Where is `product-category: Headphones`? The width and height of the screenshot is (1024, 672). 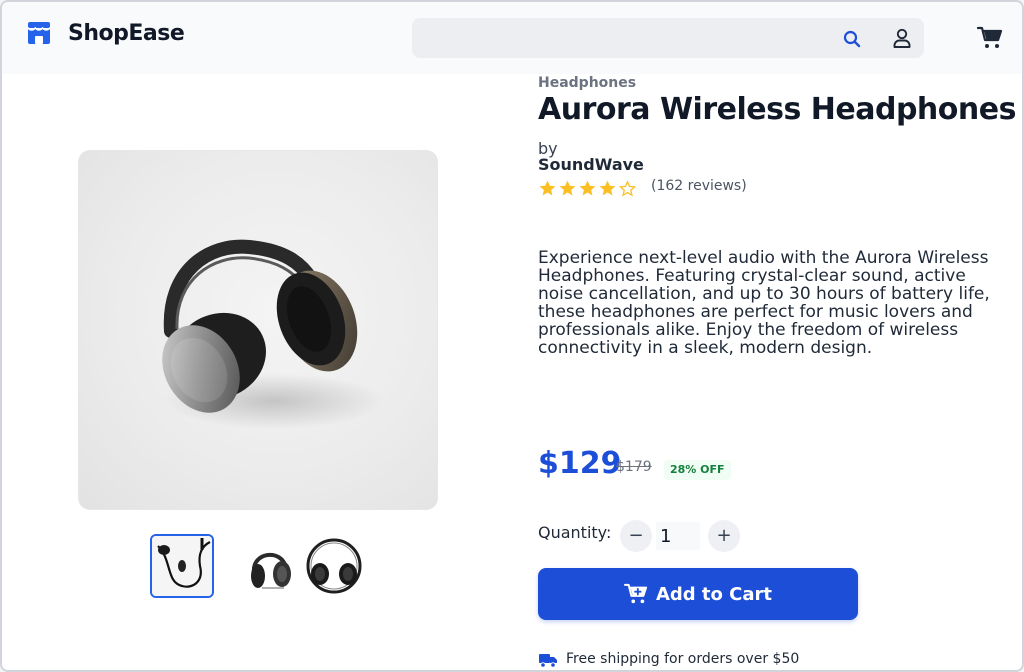
product-category: Headphones is located at coordinates (587, 83).